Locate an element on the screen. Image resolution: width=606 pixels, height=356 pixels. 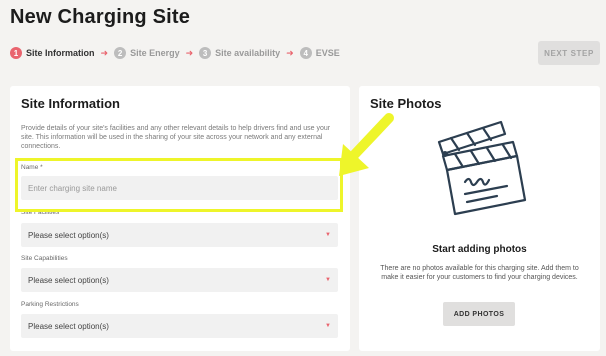
highlight-box is located at coordinates (179, 185).